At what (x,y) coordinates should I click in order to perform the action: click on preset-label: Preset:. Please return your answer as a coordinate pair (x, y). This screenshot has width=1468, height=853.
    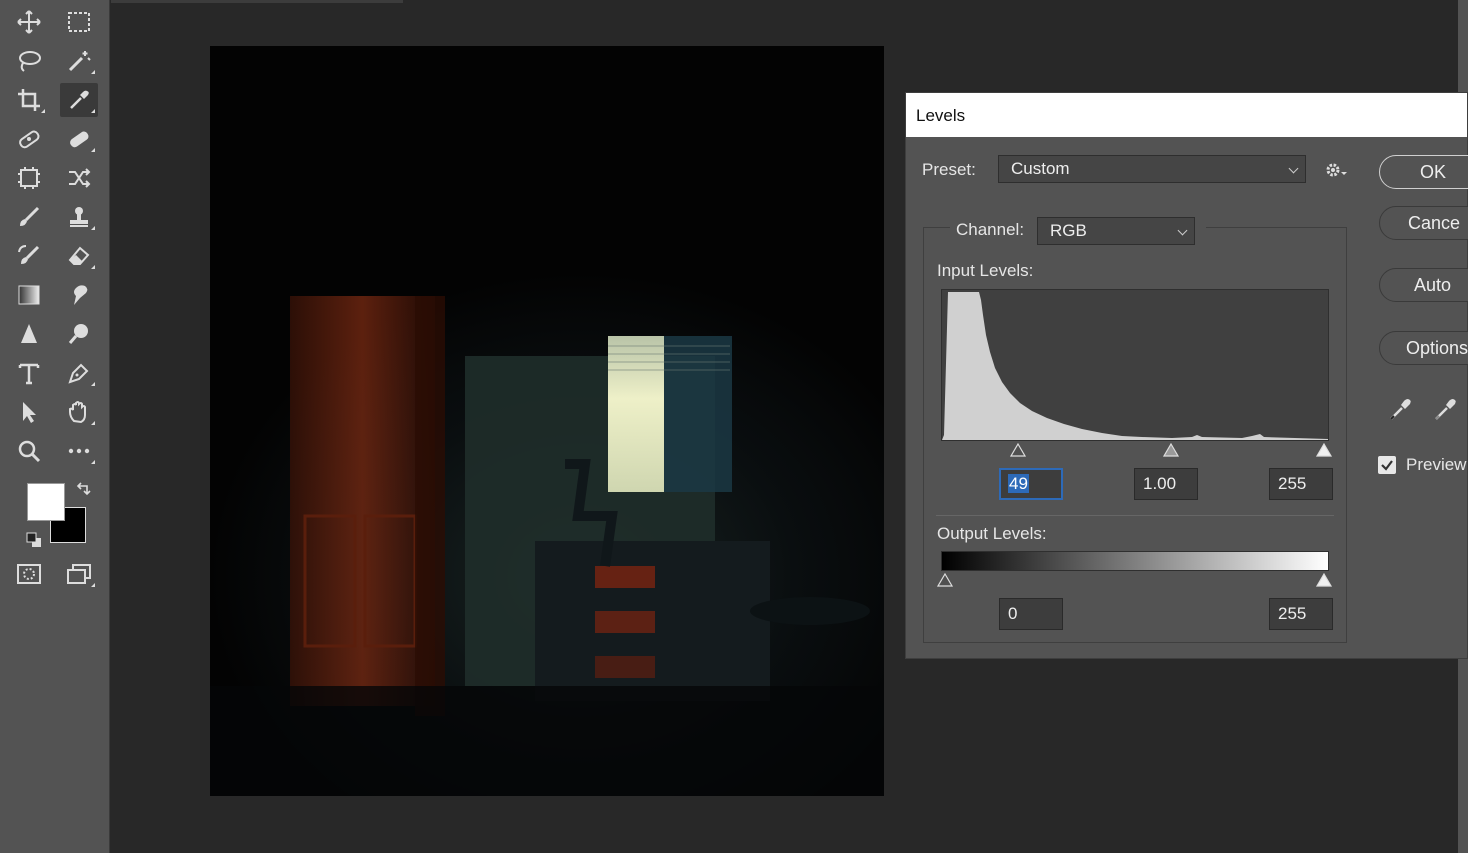
    Looking at the image, I should click on (949, 169).